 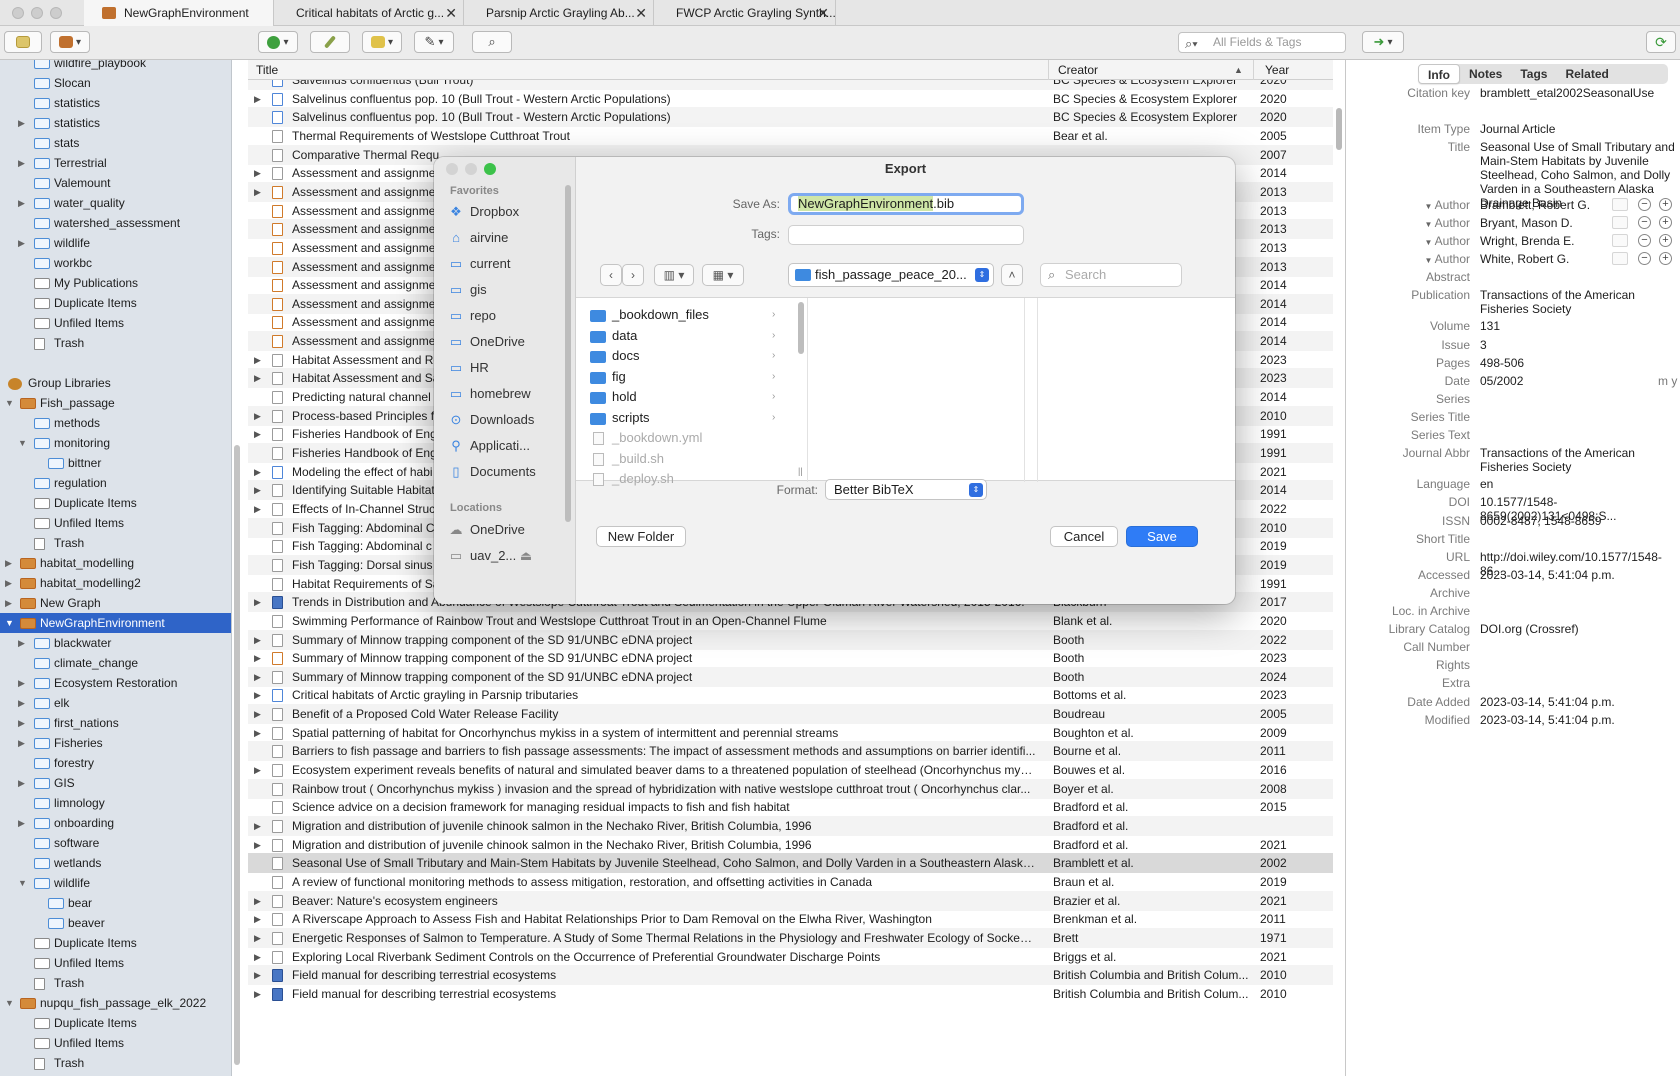 I want to click on collection-item: forestry, so click(x=115, y=763).